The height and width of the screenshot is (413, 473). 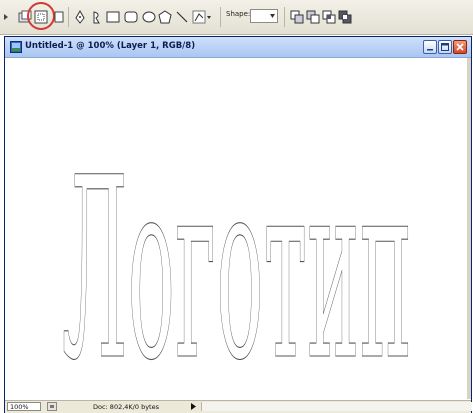 I want to click on custom-shape-tool-icon, so click(x=202, y=17).